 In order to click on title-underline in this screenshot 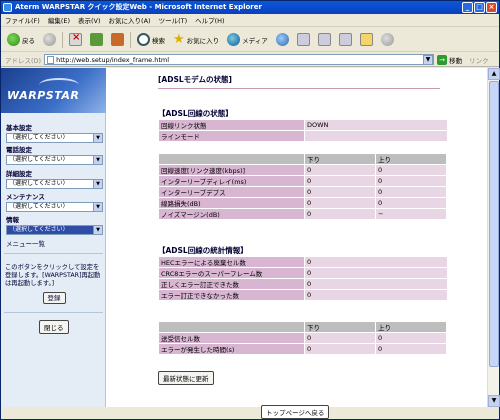, I will do `click(299, 88)`.